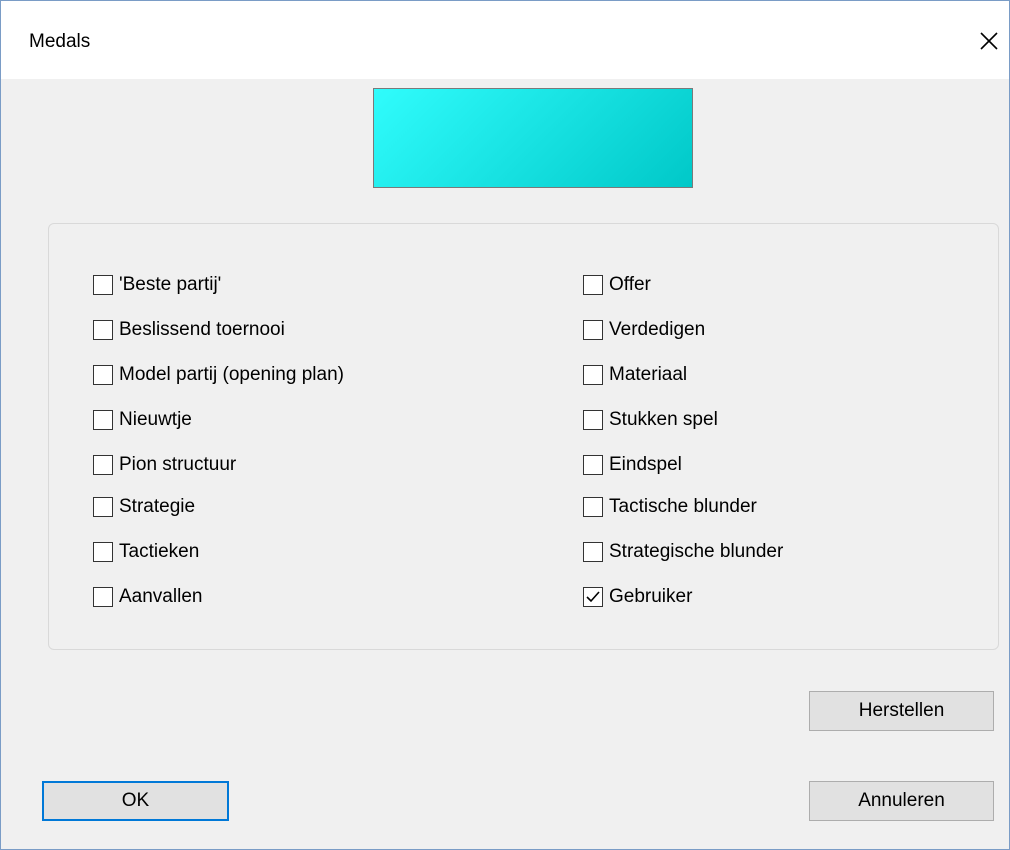 This screenshot has width=1010, height=850. I want to click on checkbox-label: Gebruiker, so click(651, 596).